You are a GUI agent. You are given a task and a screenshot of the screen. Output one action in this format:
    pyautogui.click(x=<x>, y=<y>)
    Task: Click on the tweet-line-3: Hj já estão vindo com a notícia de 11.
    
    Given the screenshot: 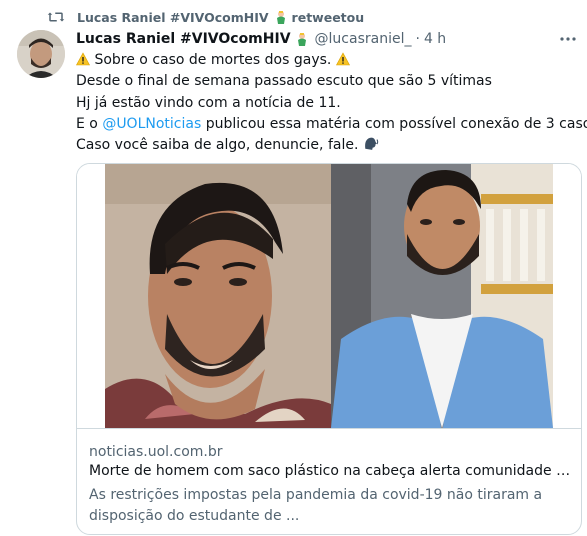 What is the action you would take?
    pyautogui.click(x=208, y=102)
    